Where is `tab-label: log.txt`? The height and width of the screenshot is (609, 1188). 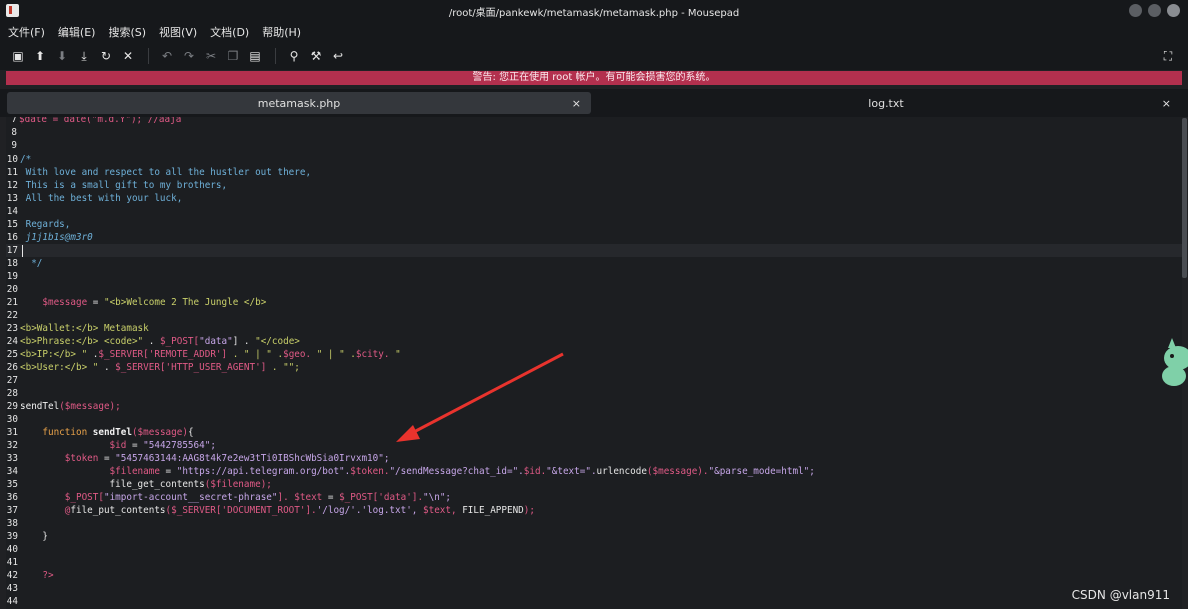 tab-label: log.txt is located at coordinates (886, 103).